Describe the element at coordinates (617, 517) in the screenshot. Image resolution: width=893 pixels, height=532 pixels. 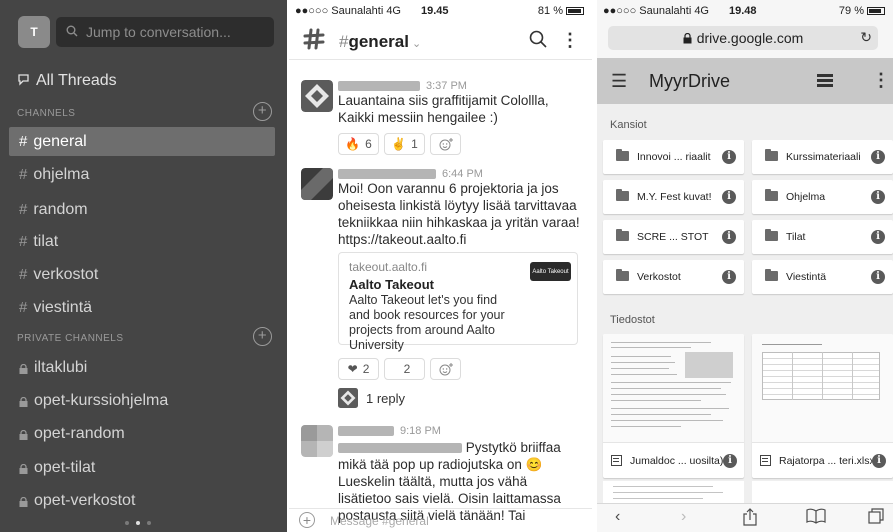
I see `back-icon: ‹` at that location.